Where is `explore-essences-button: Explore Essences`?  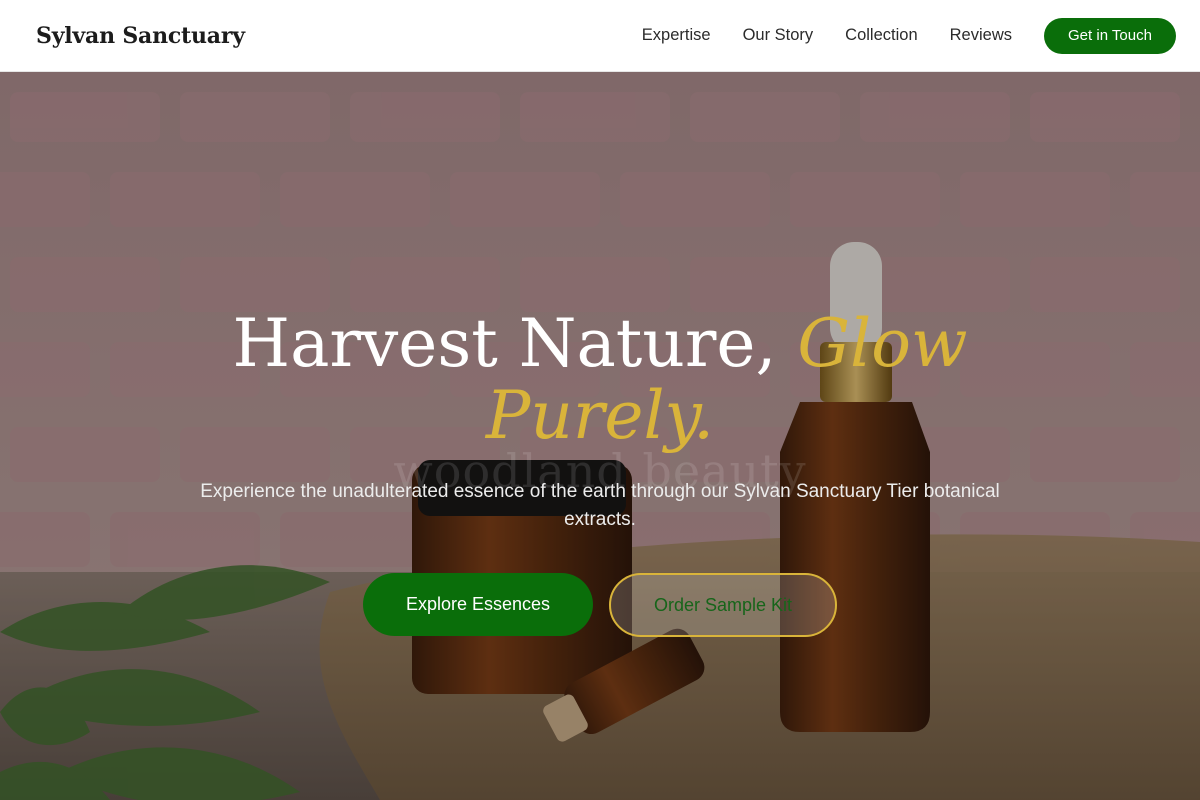 explore-essences-button: Explore Essences is located at coordinates (478, 604).